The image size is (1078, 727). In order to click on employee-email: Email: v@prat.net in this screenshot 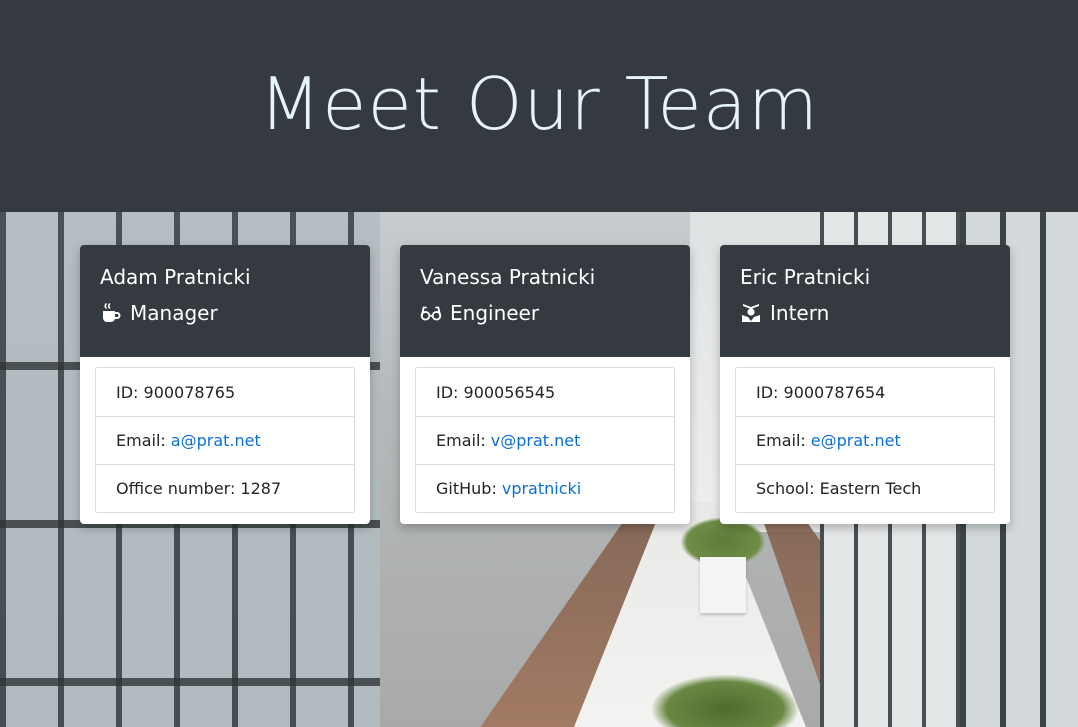, I will do `click(545, 440)`.